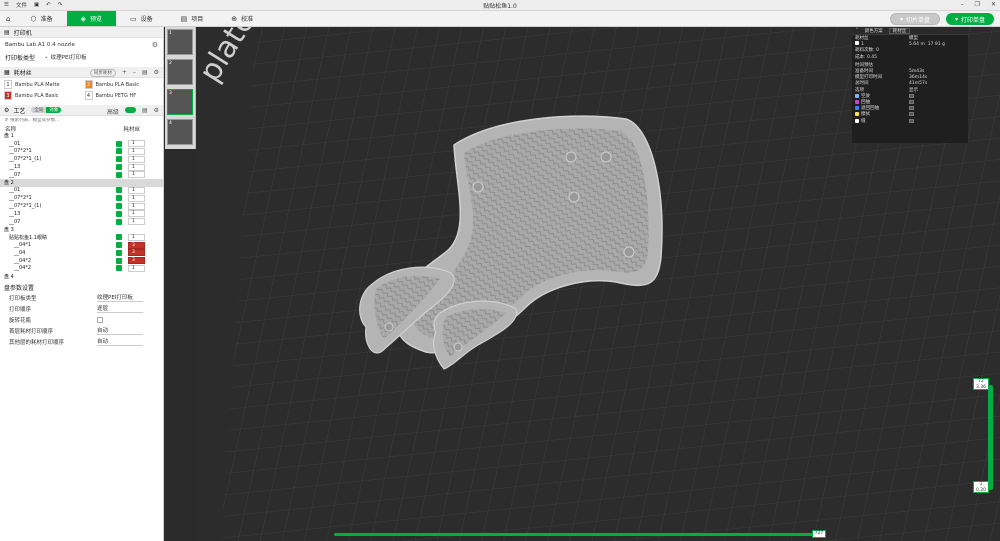  What do you see at coordinates (857, 30) in the screenshot?
I see `collapse-icon: ⌃` at bounding box center [857, 30].